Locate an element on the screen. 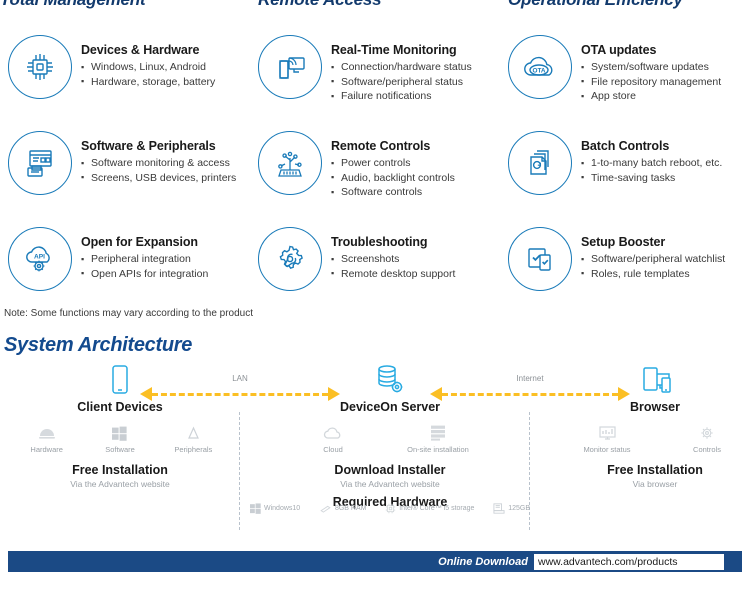 The height and width of the screenshot is (591, 750). remote-controls-circuit-icon is located at coordinates (290, 163).